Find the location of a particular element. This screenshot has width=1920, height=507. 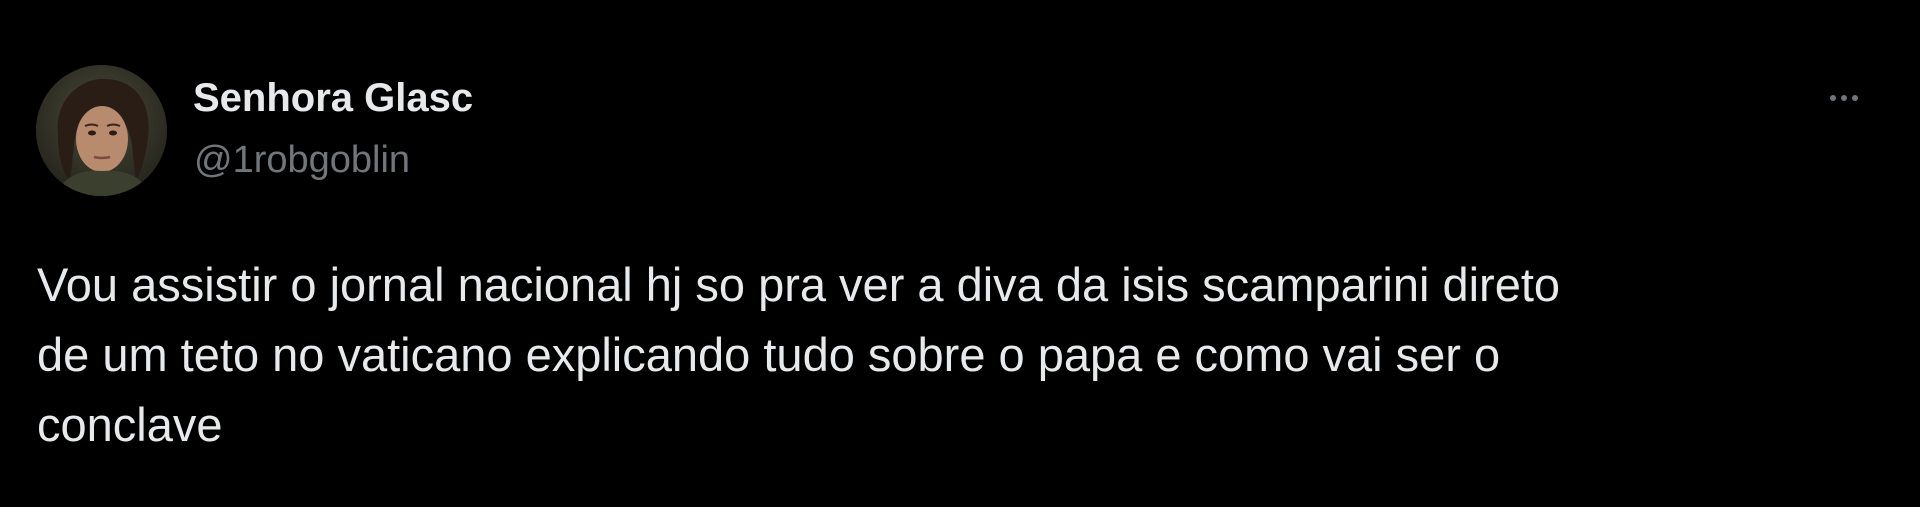

more-options-button is located at coordinates (1844, 98).